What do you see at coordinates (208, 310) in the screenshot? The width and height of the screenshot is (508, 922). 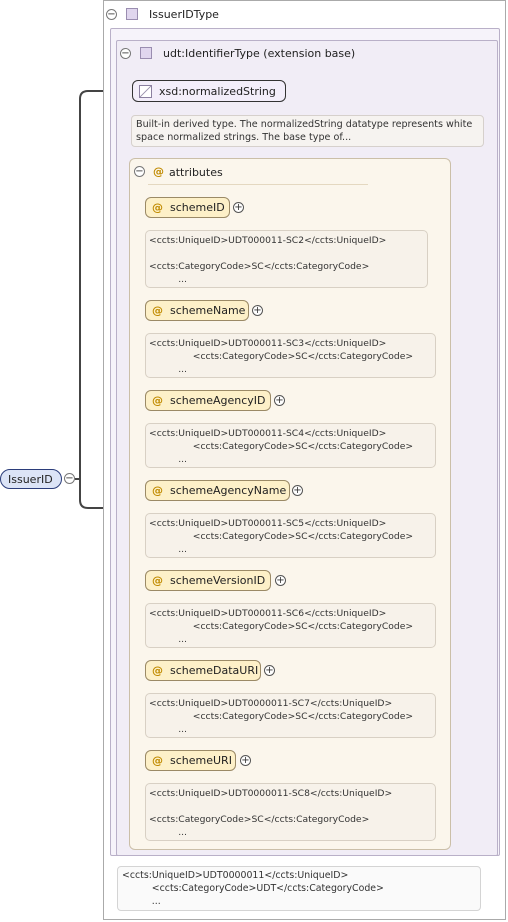 I see `attribute-name: schemeName` at bounding box center [208, 310].